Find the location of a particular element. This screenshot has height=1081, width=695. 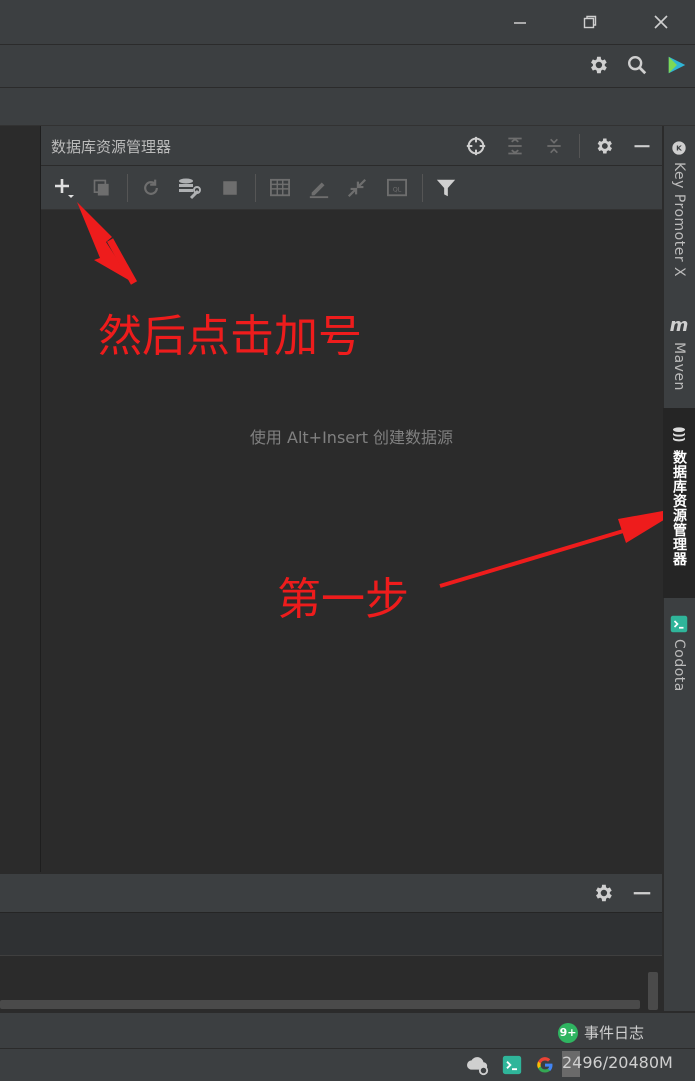

properties-icon is located at coordinates (190, 189).